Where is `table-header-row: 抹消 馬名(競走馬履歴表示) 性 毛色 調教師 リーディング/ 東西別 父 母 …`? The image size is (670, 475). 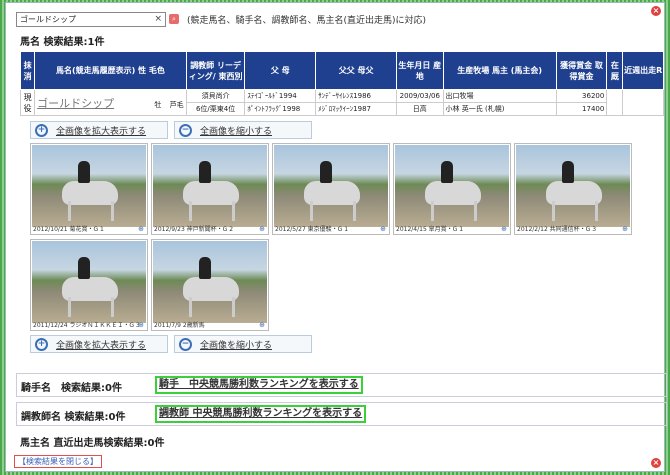 table-header-row: 抹消 馬名(競走馬履歴表示) 性 毛色 調教師 リーディング/ 東西別 父 母 … is located at coordinates (341, 70).